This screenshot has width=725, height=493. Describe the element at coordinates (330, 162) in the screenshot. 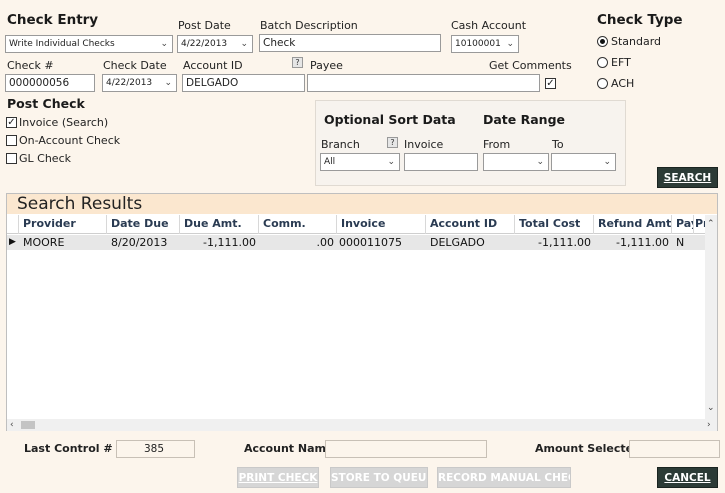

I see `branch-value: All` at that location.